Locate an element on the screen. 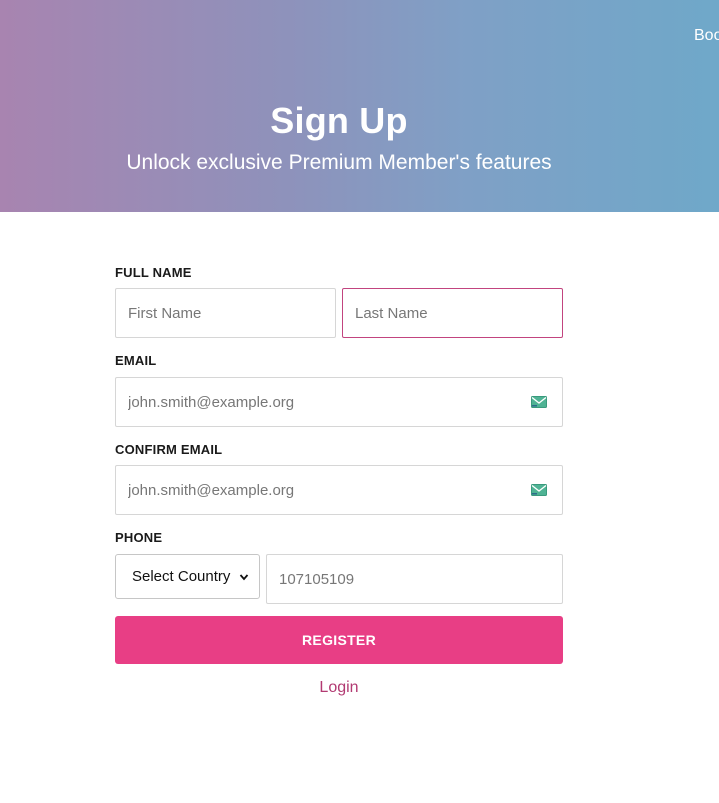 The height and width of the screenshot is (803, 719). first-name-input is located at coordinates (225, 313).